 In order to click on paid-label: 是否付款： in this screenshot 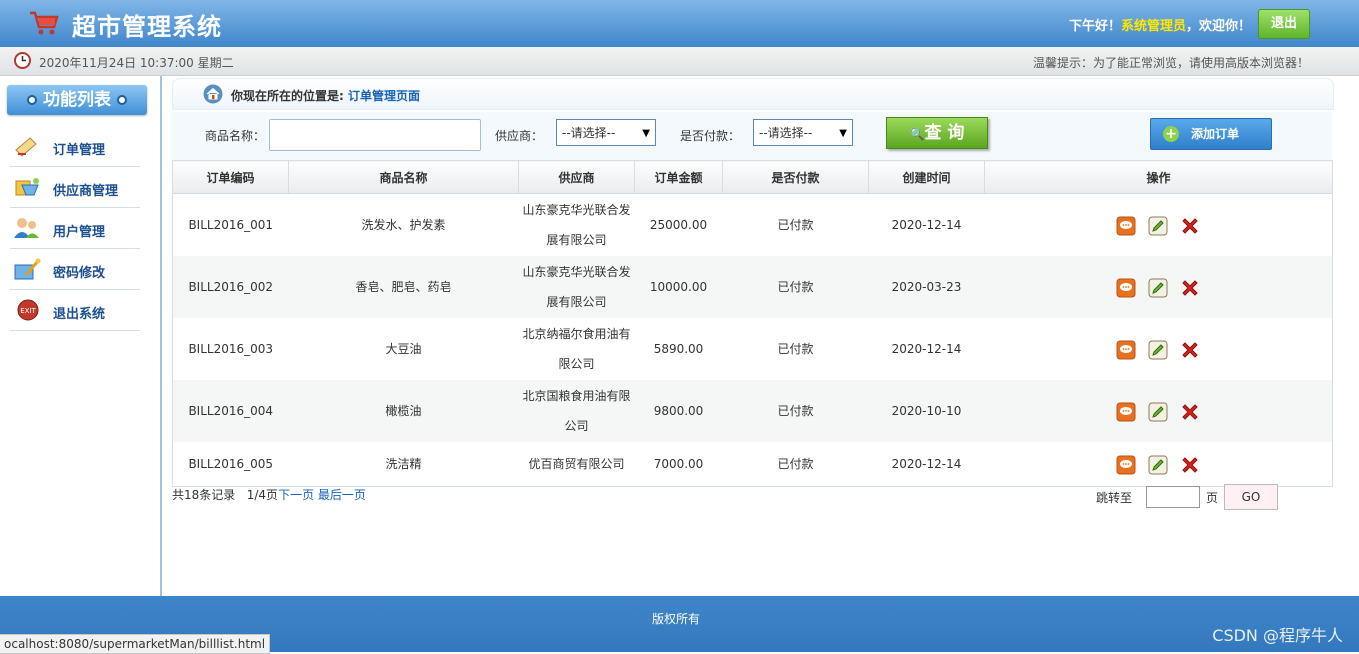, I will do `click(710, 136)`.